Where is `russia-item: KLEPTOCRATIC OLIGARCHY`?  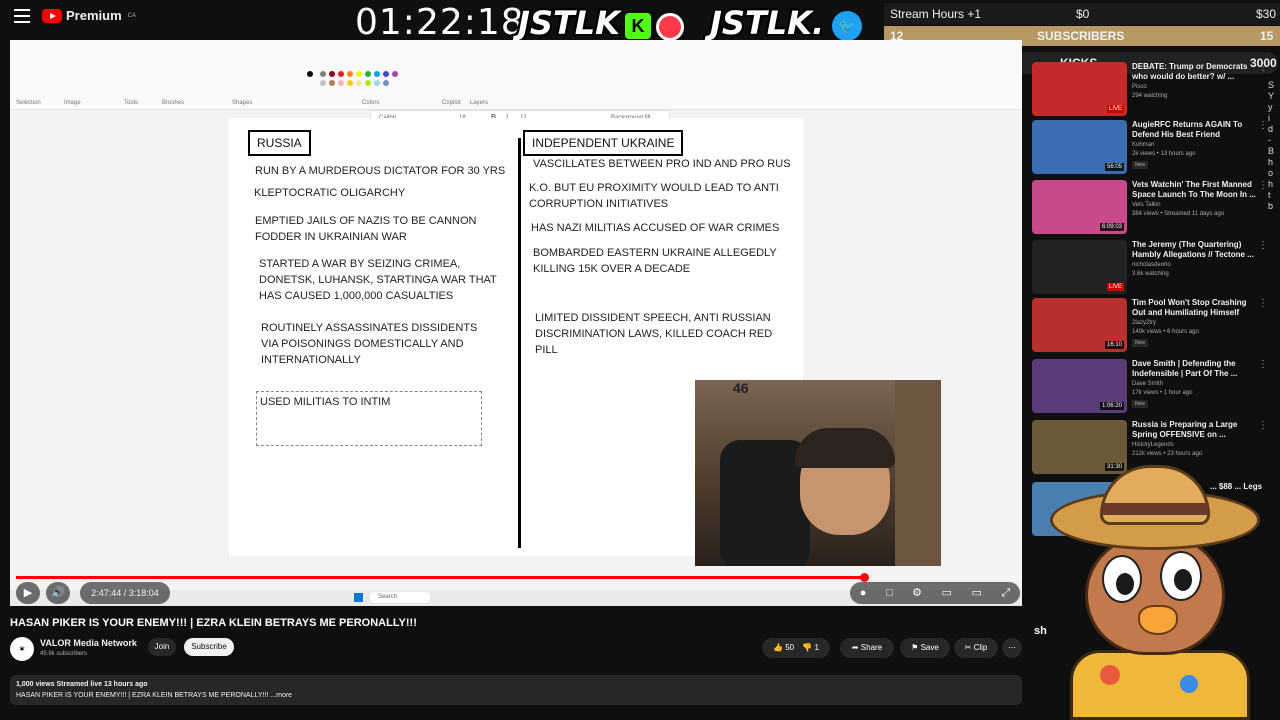
russia-item: KLEPTOCRATIC OLIGARCHY is located at coordinates (330, 193).